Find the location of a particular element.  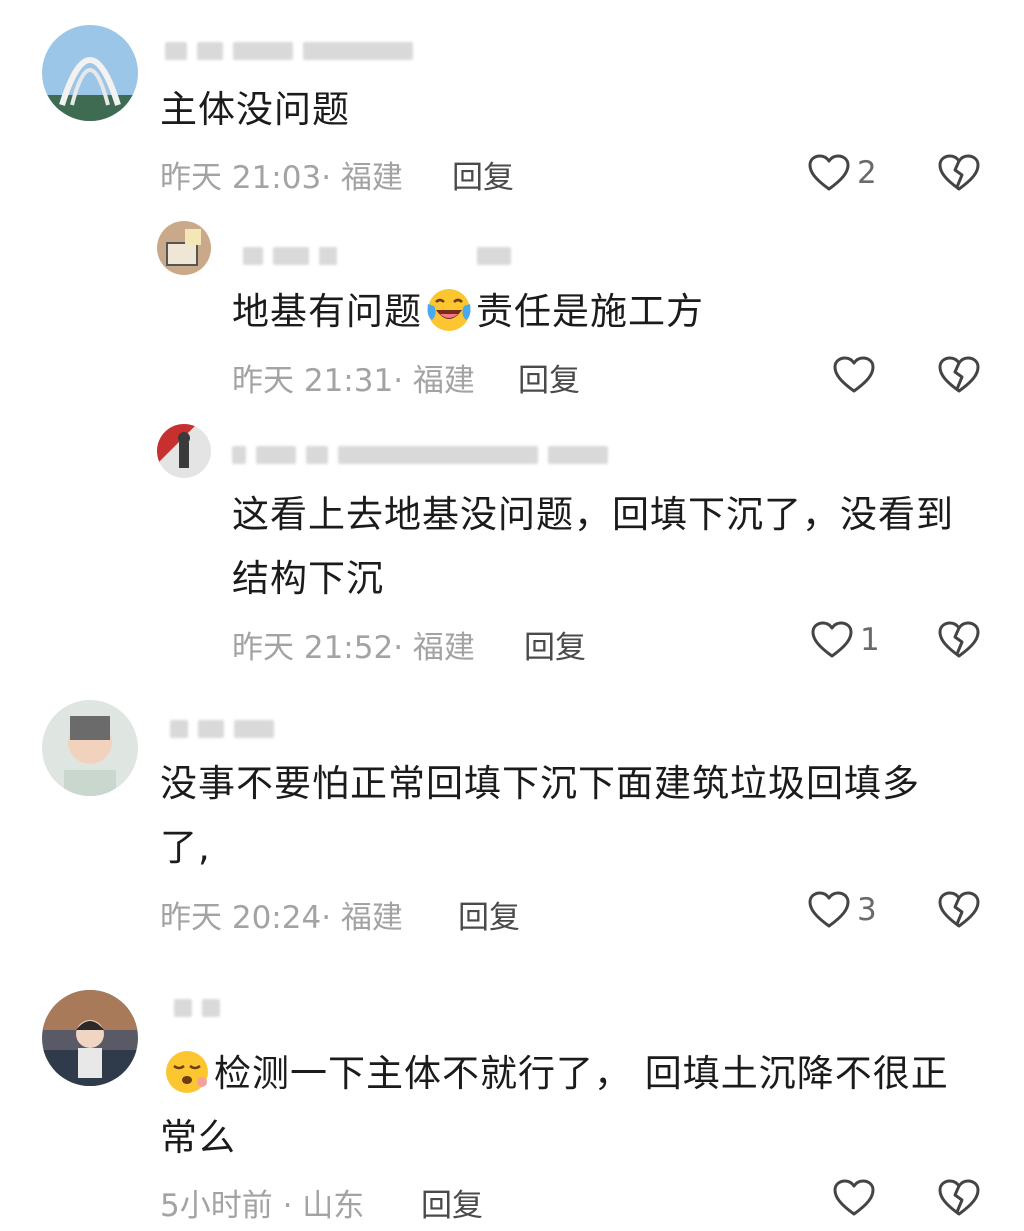

comment-text: 检测一下主体不就行了， 回填土沉降不很正 常么 is located at coordinates (554, 1106).